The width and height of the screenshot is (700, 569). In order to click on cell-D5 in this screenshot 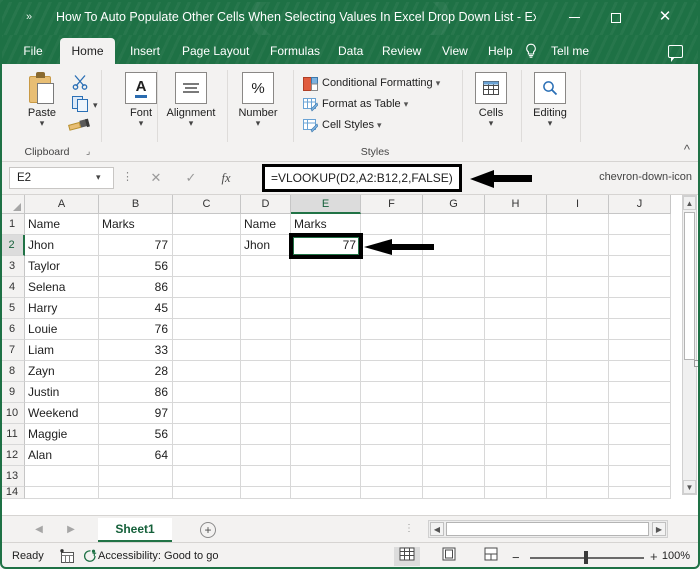, I will do `click(266, 308)`.